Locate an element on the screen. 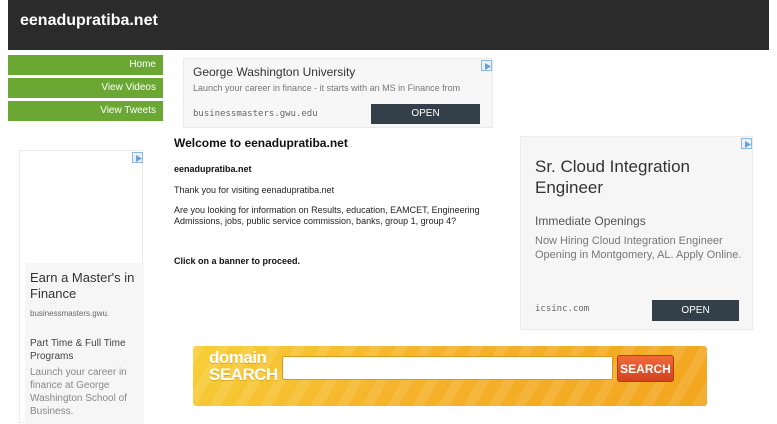  domain-search-button: SEARCH is located at coordinates (645, 368).